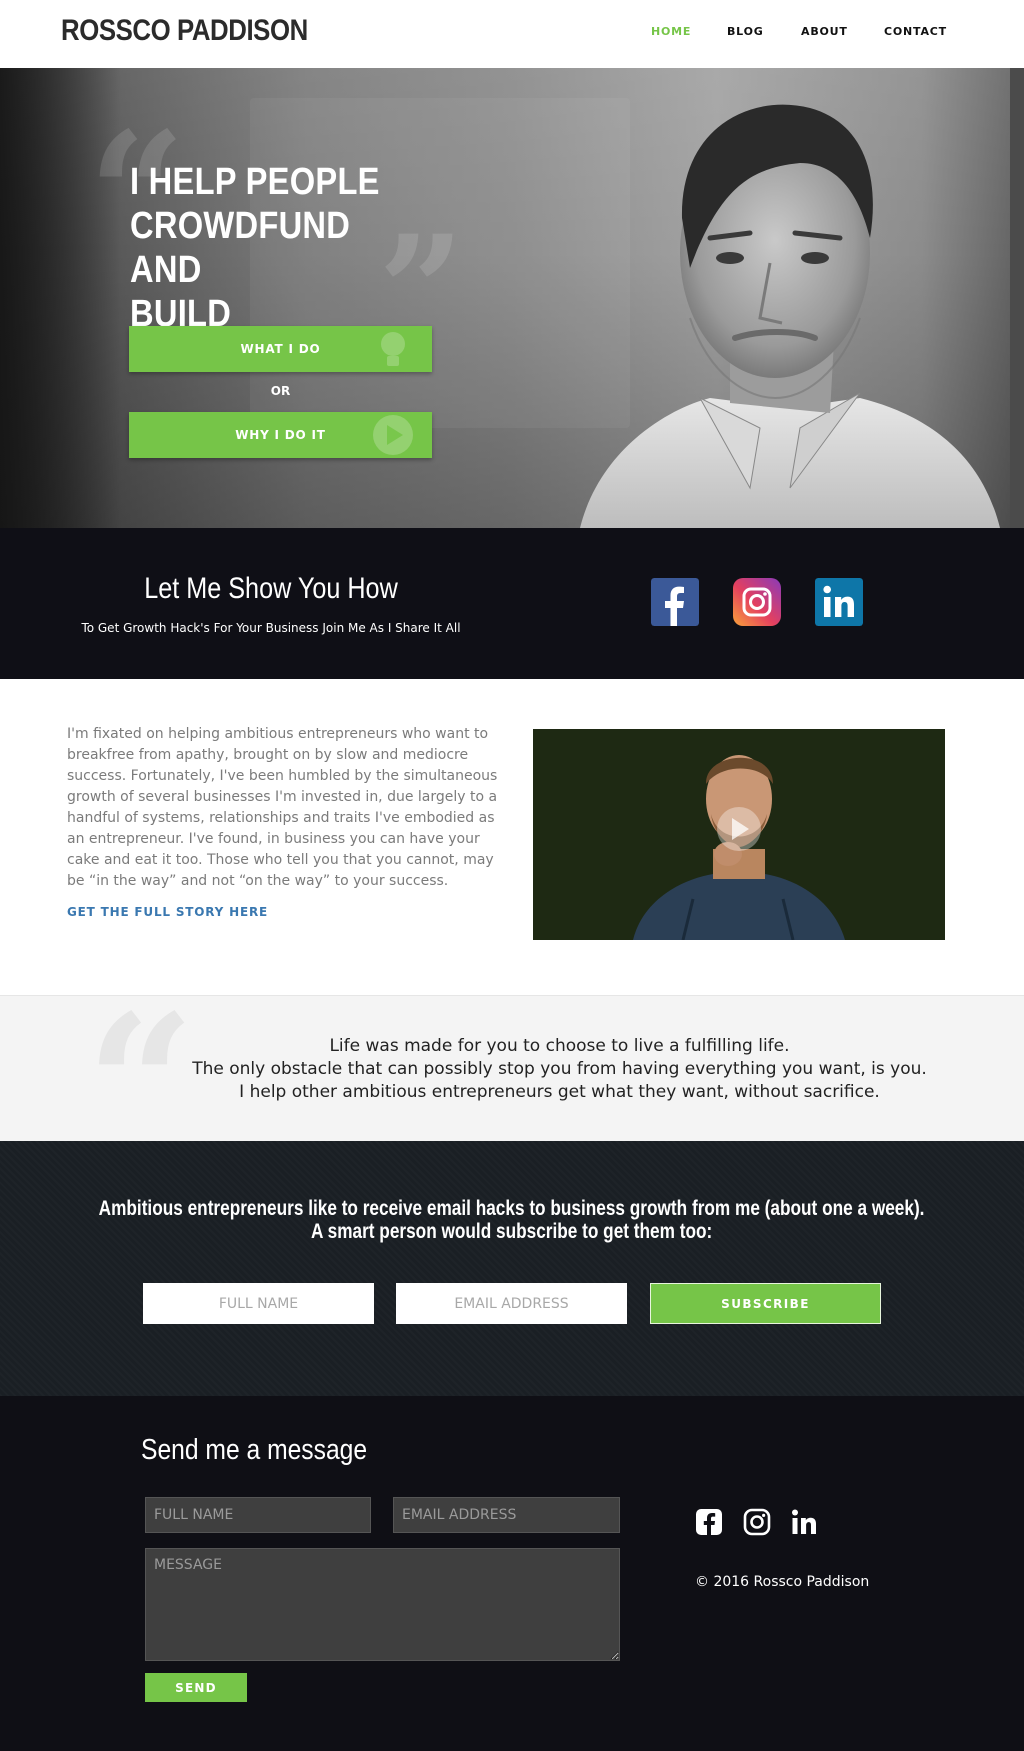 This screenshot has height=1751, width=1024. Describe the element at coordinates (254, 1450) in the screenshot. I see `contact-form-title: Send me a message` at that location.